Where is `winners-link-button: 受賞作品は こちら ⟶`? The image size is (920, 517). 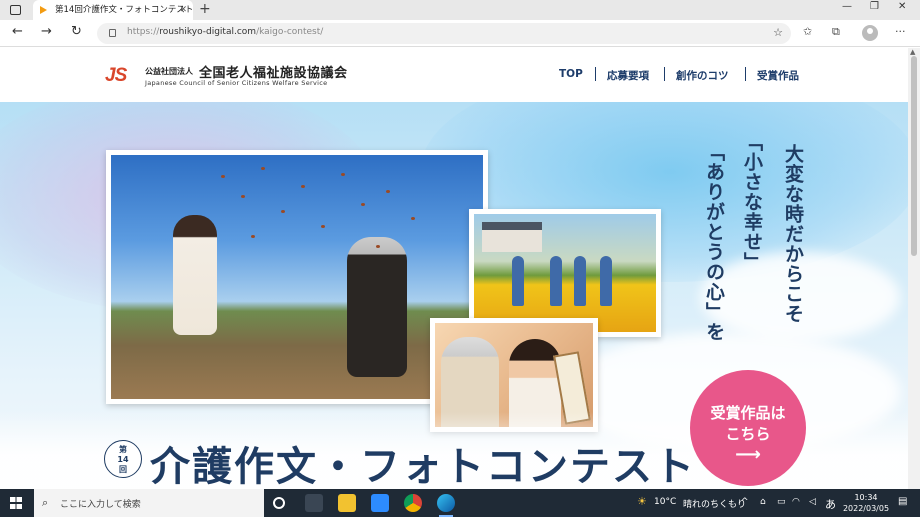 winners-link-button: 受賞作品は こちら ⟶ is located at coordinates (748, 428).